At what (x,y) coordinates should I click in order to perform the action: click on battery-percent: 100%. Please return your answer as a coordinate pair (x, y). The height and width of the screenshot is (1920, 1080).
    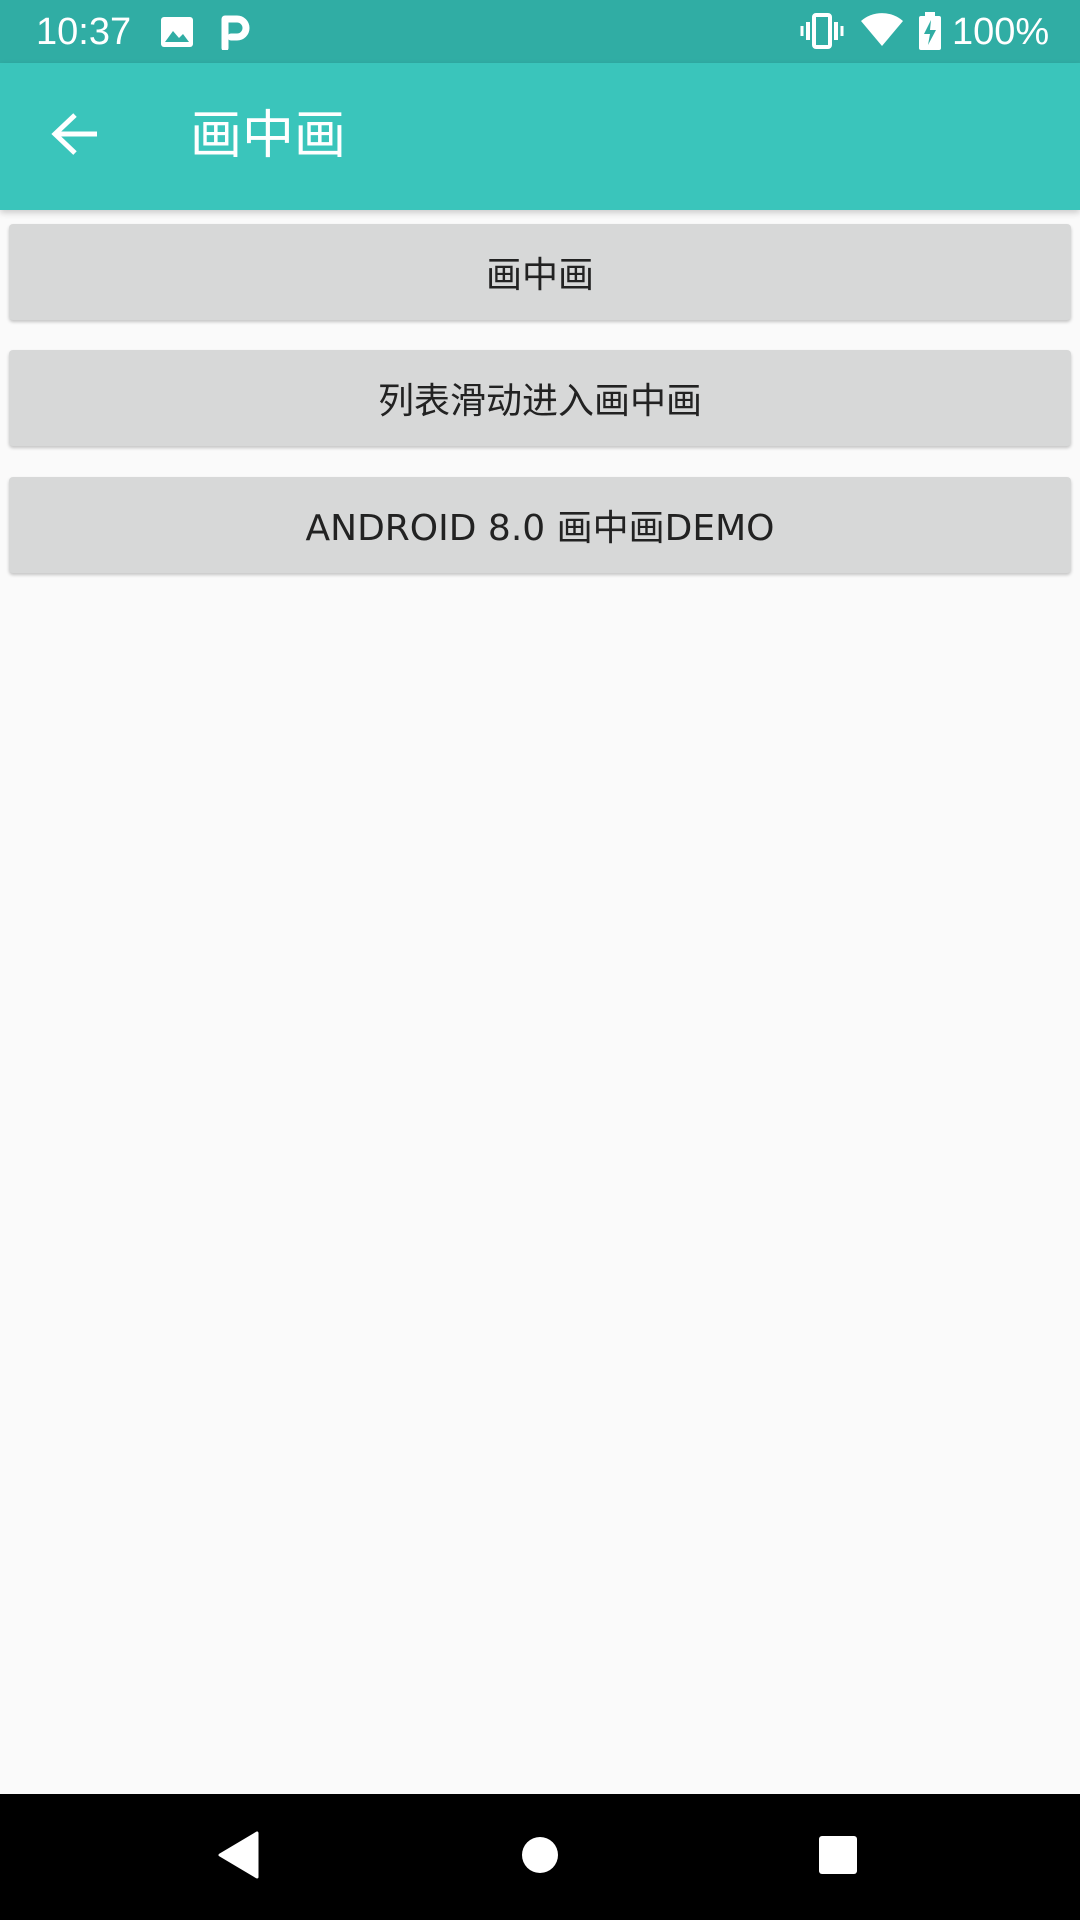
    Looking at the image, I should click on (1001, 32).